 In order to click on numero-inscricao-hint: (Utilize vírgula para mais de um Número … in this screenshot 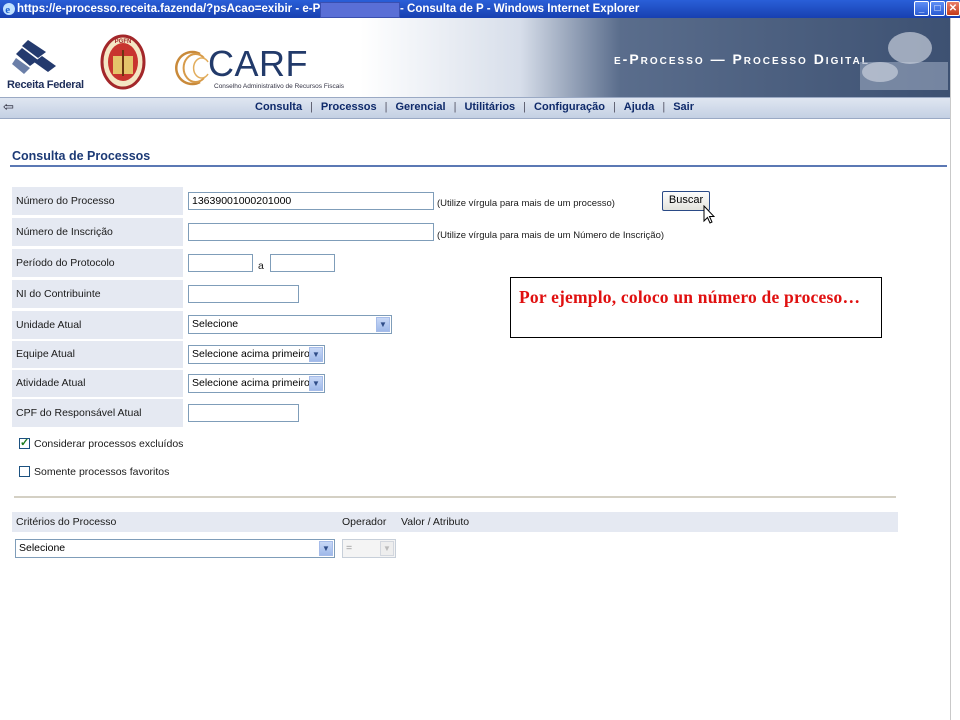, I will do `click(551, 235)`.